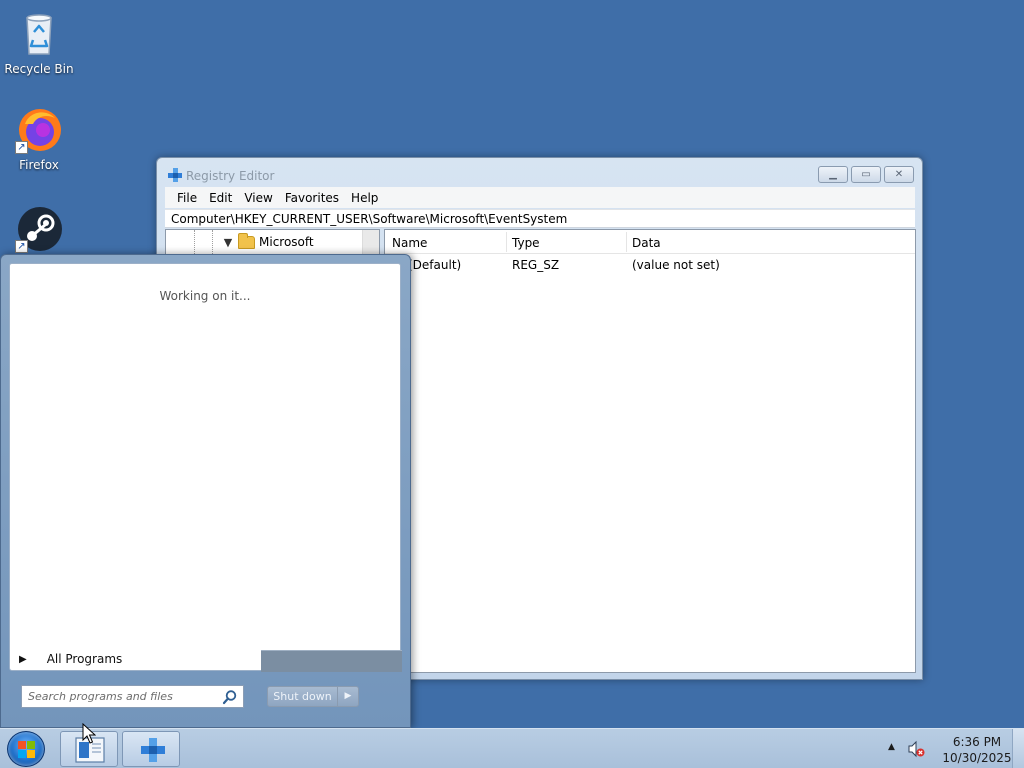  I want to click on recycle-bin-label: Recycle Bin, so click(39, 69).